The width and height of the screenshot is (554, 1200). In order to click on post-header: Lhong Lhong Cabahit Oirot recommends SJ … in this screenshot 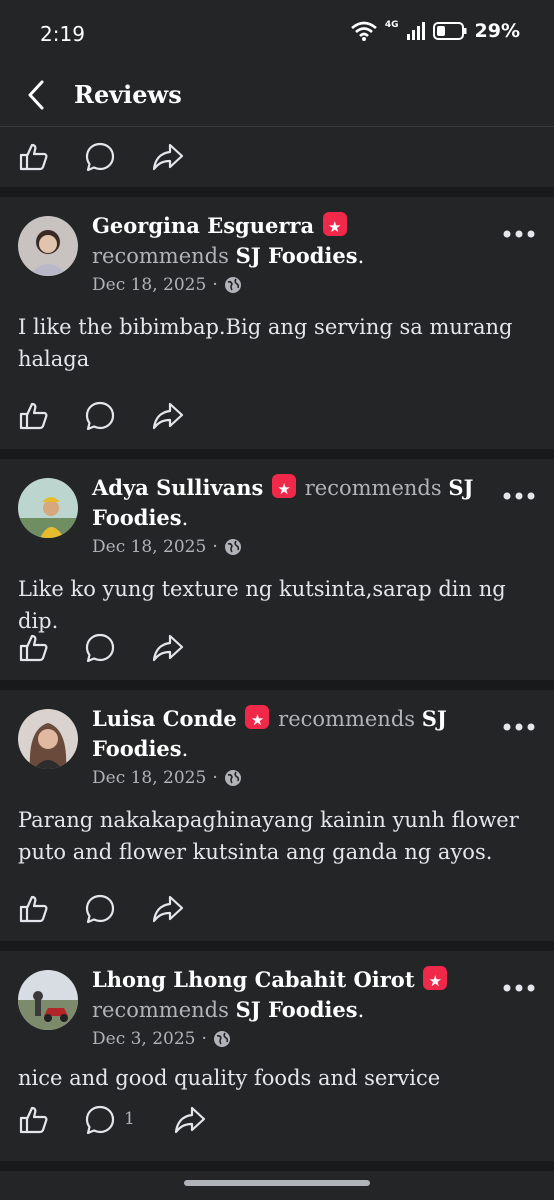, I will do `click(283, 995)`.